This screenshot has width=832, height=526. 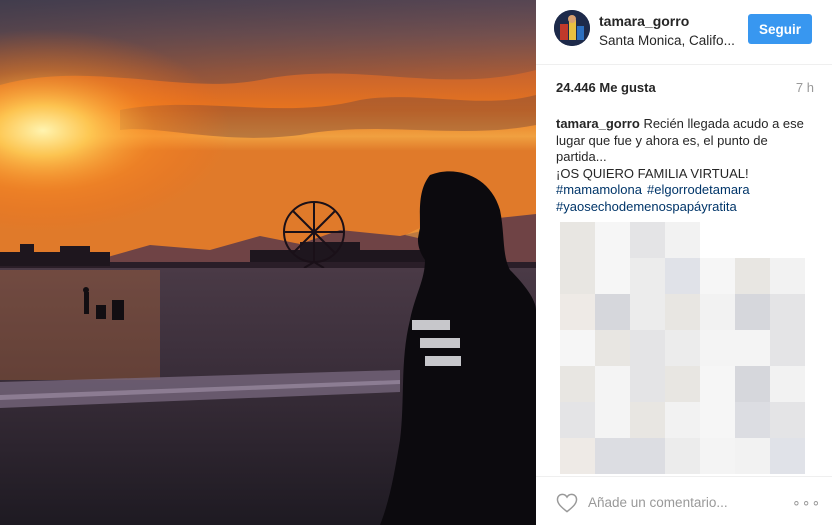 What do you see at coordinates (652, 173) in the screenshot?
I see `caption-line2: ¡OS QUIERO FAMILIA VIRTUAL!` at bounding box center [652, 173].